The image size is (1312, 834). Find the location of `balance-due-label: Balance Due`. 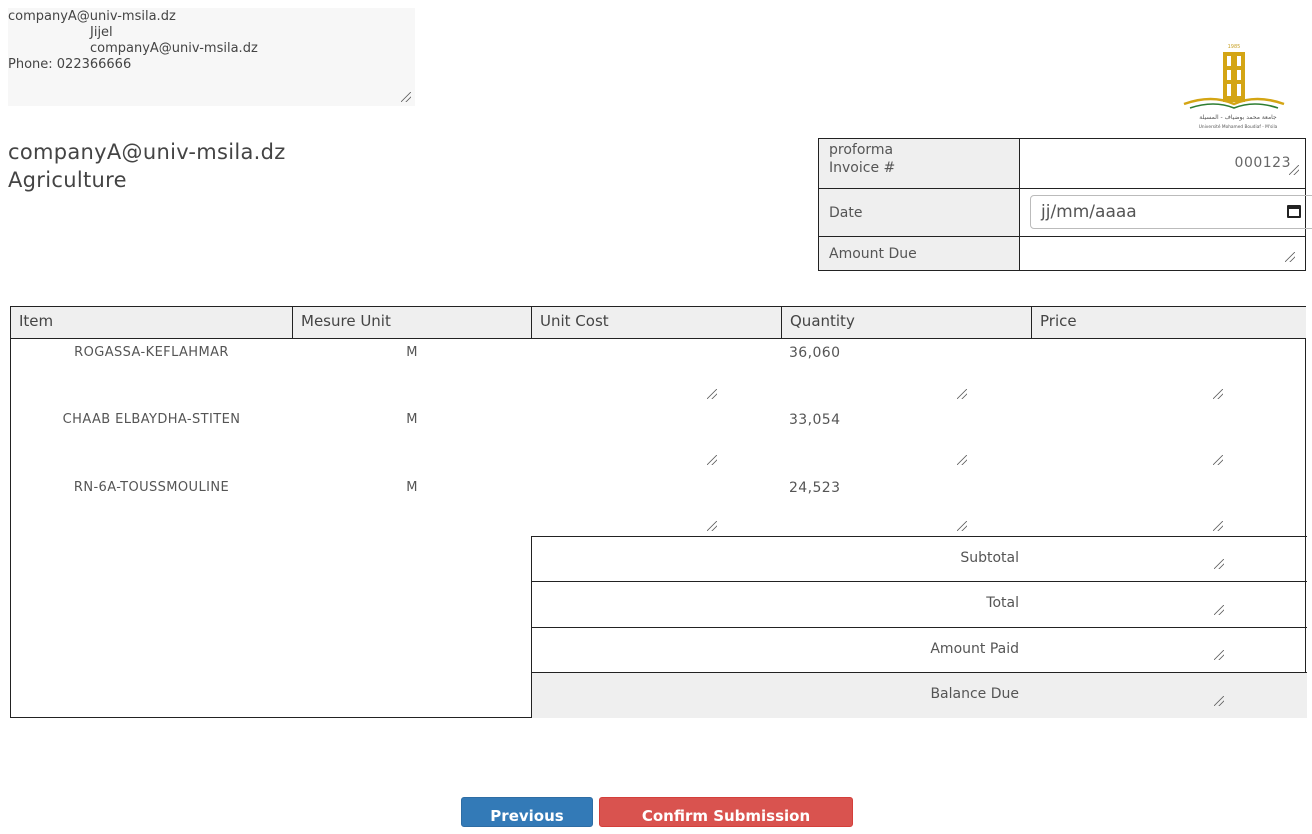

balance-due-label: Balance Due is located at coordinates (974, 694).